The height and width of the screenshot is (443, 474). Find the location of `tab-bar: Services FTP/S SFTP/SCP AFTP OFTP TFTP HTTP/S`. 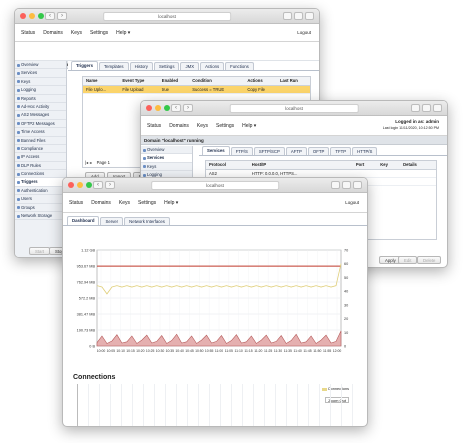

tab-bar: Services FTP/S SFTP/SCP AFTP OFTP TFTP HTTP/S is located at coordinates (323, 151).